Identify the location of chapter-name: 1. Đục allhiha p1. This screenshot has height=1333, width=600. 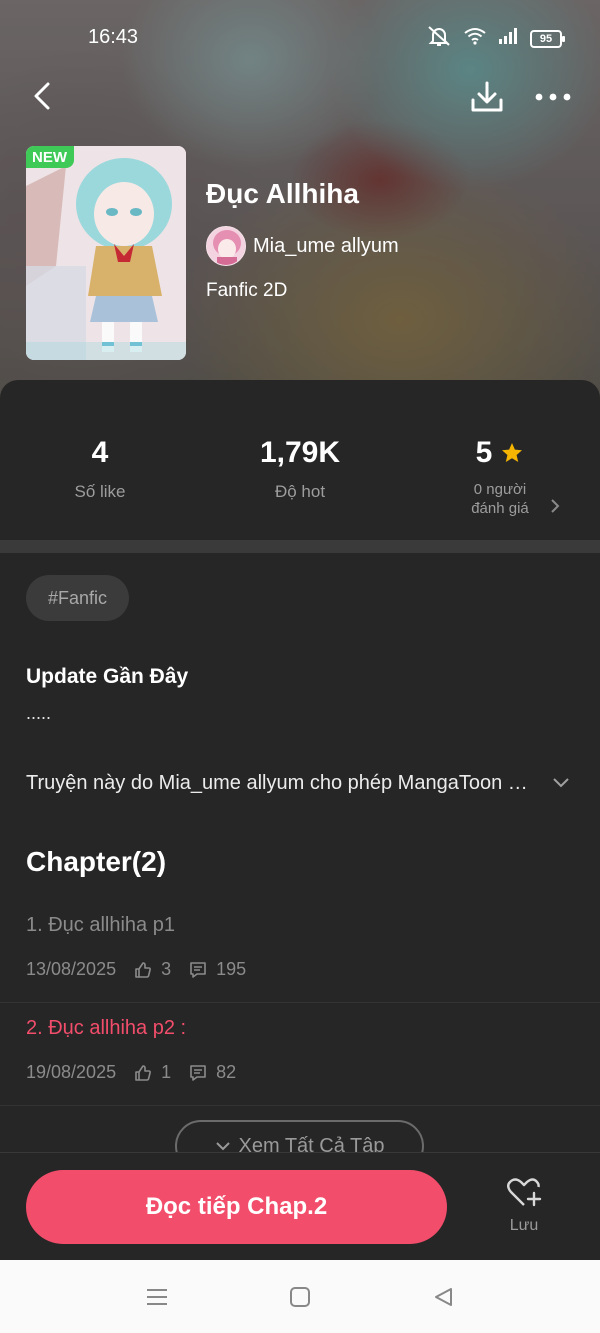
(100, 925).